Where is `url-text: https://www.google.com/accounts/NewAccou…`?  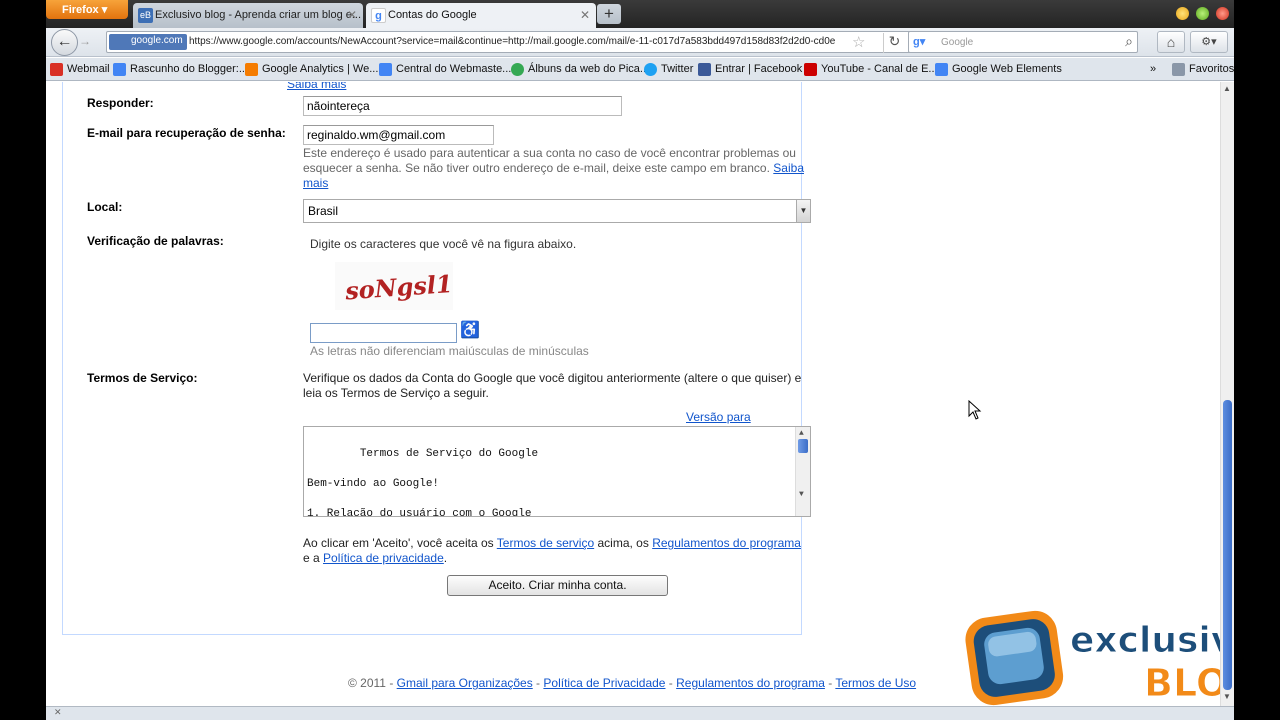 url-text: https://www.google.com/accounts/NewAccou… is located at coordinates (512, 41).